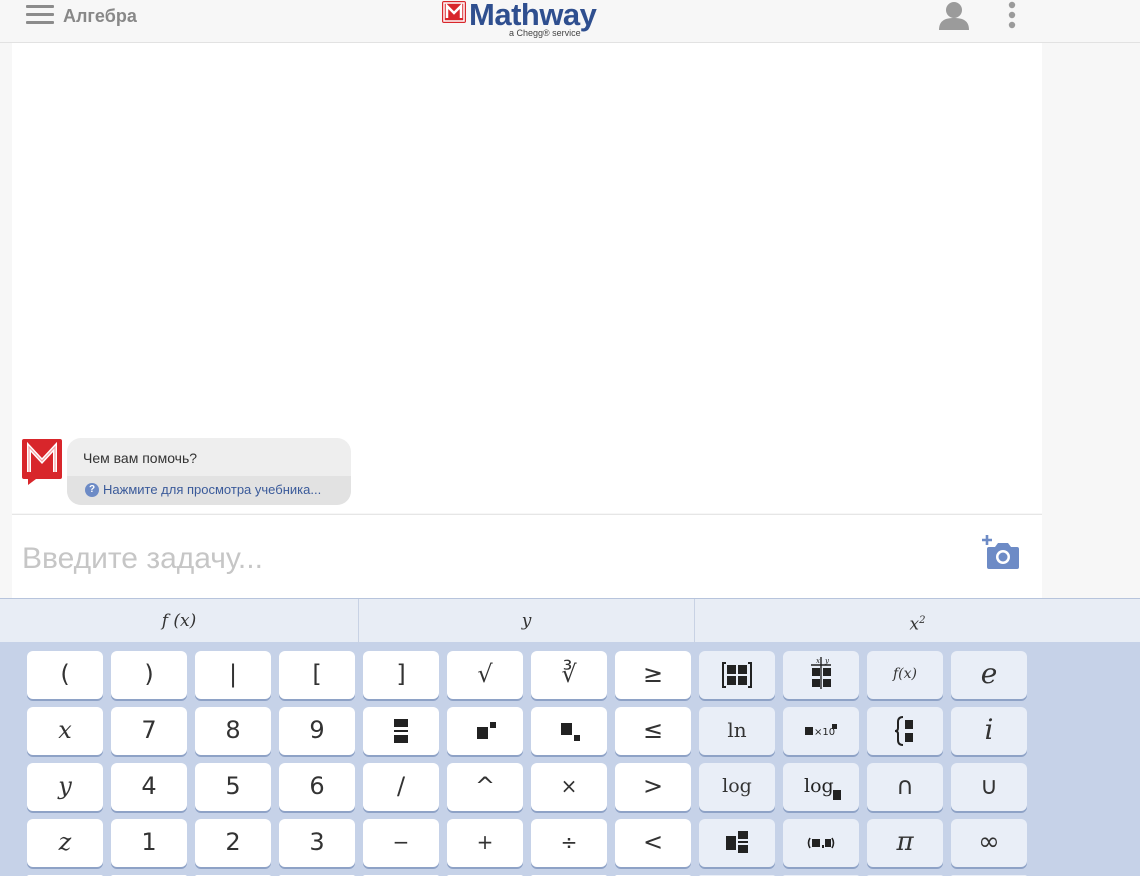 The image size is (1140, 876). Describe the element at coordinates (401, 675) in the screenshot. I see `key-close-bracket: ]` at that location.